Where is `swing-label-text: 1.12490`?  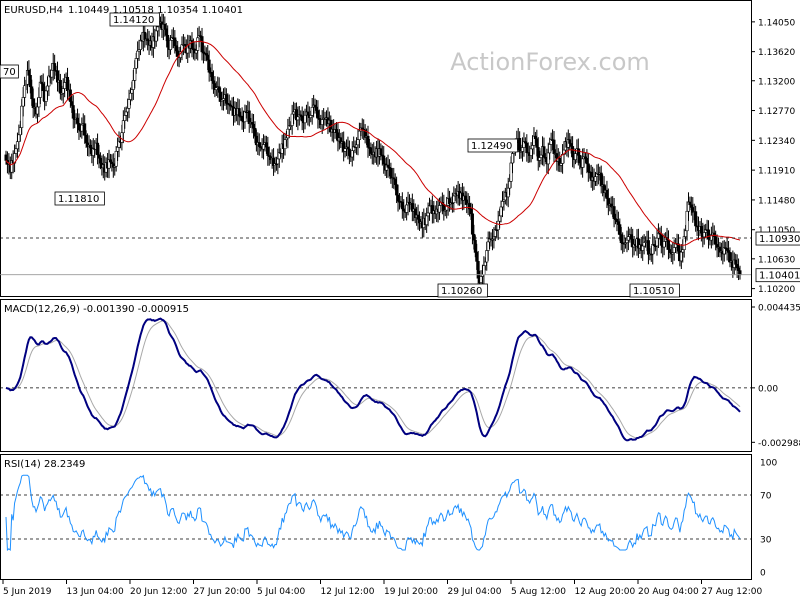 swing-label-text: 1.12490 is located at coordinates (491, 146).